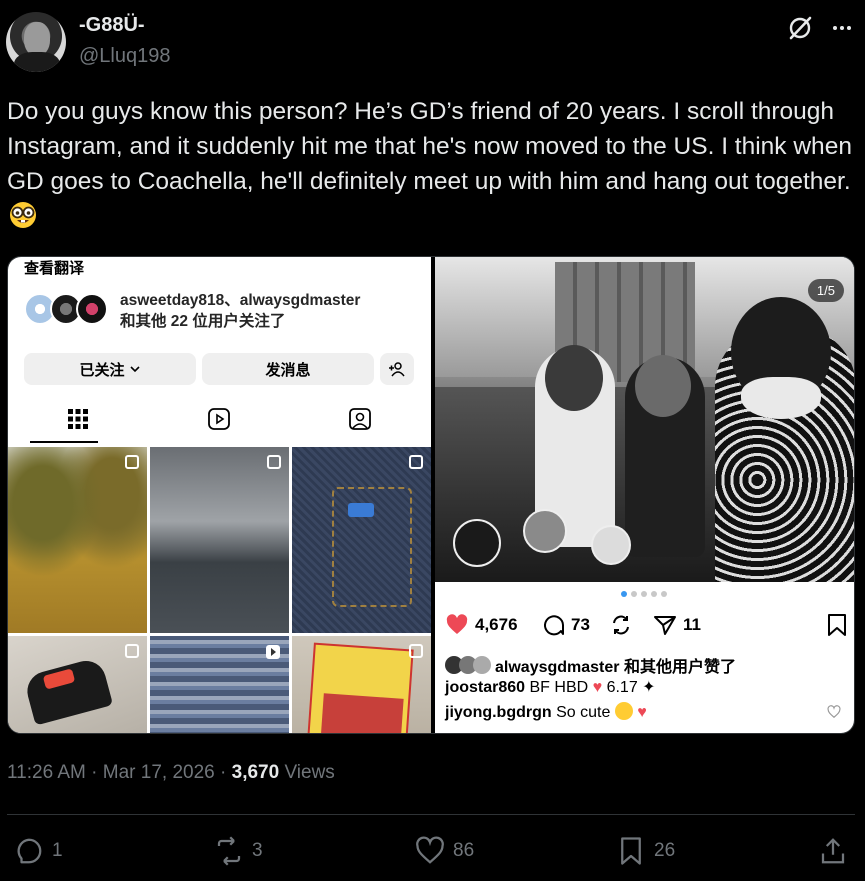  What do you see at coordinates (485, 687) in the screenshot?
I see `comment-user: joostar860` at bounding box center [485, 687].